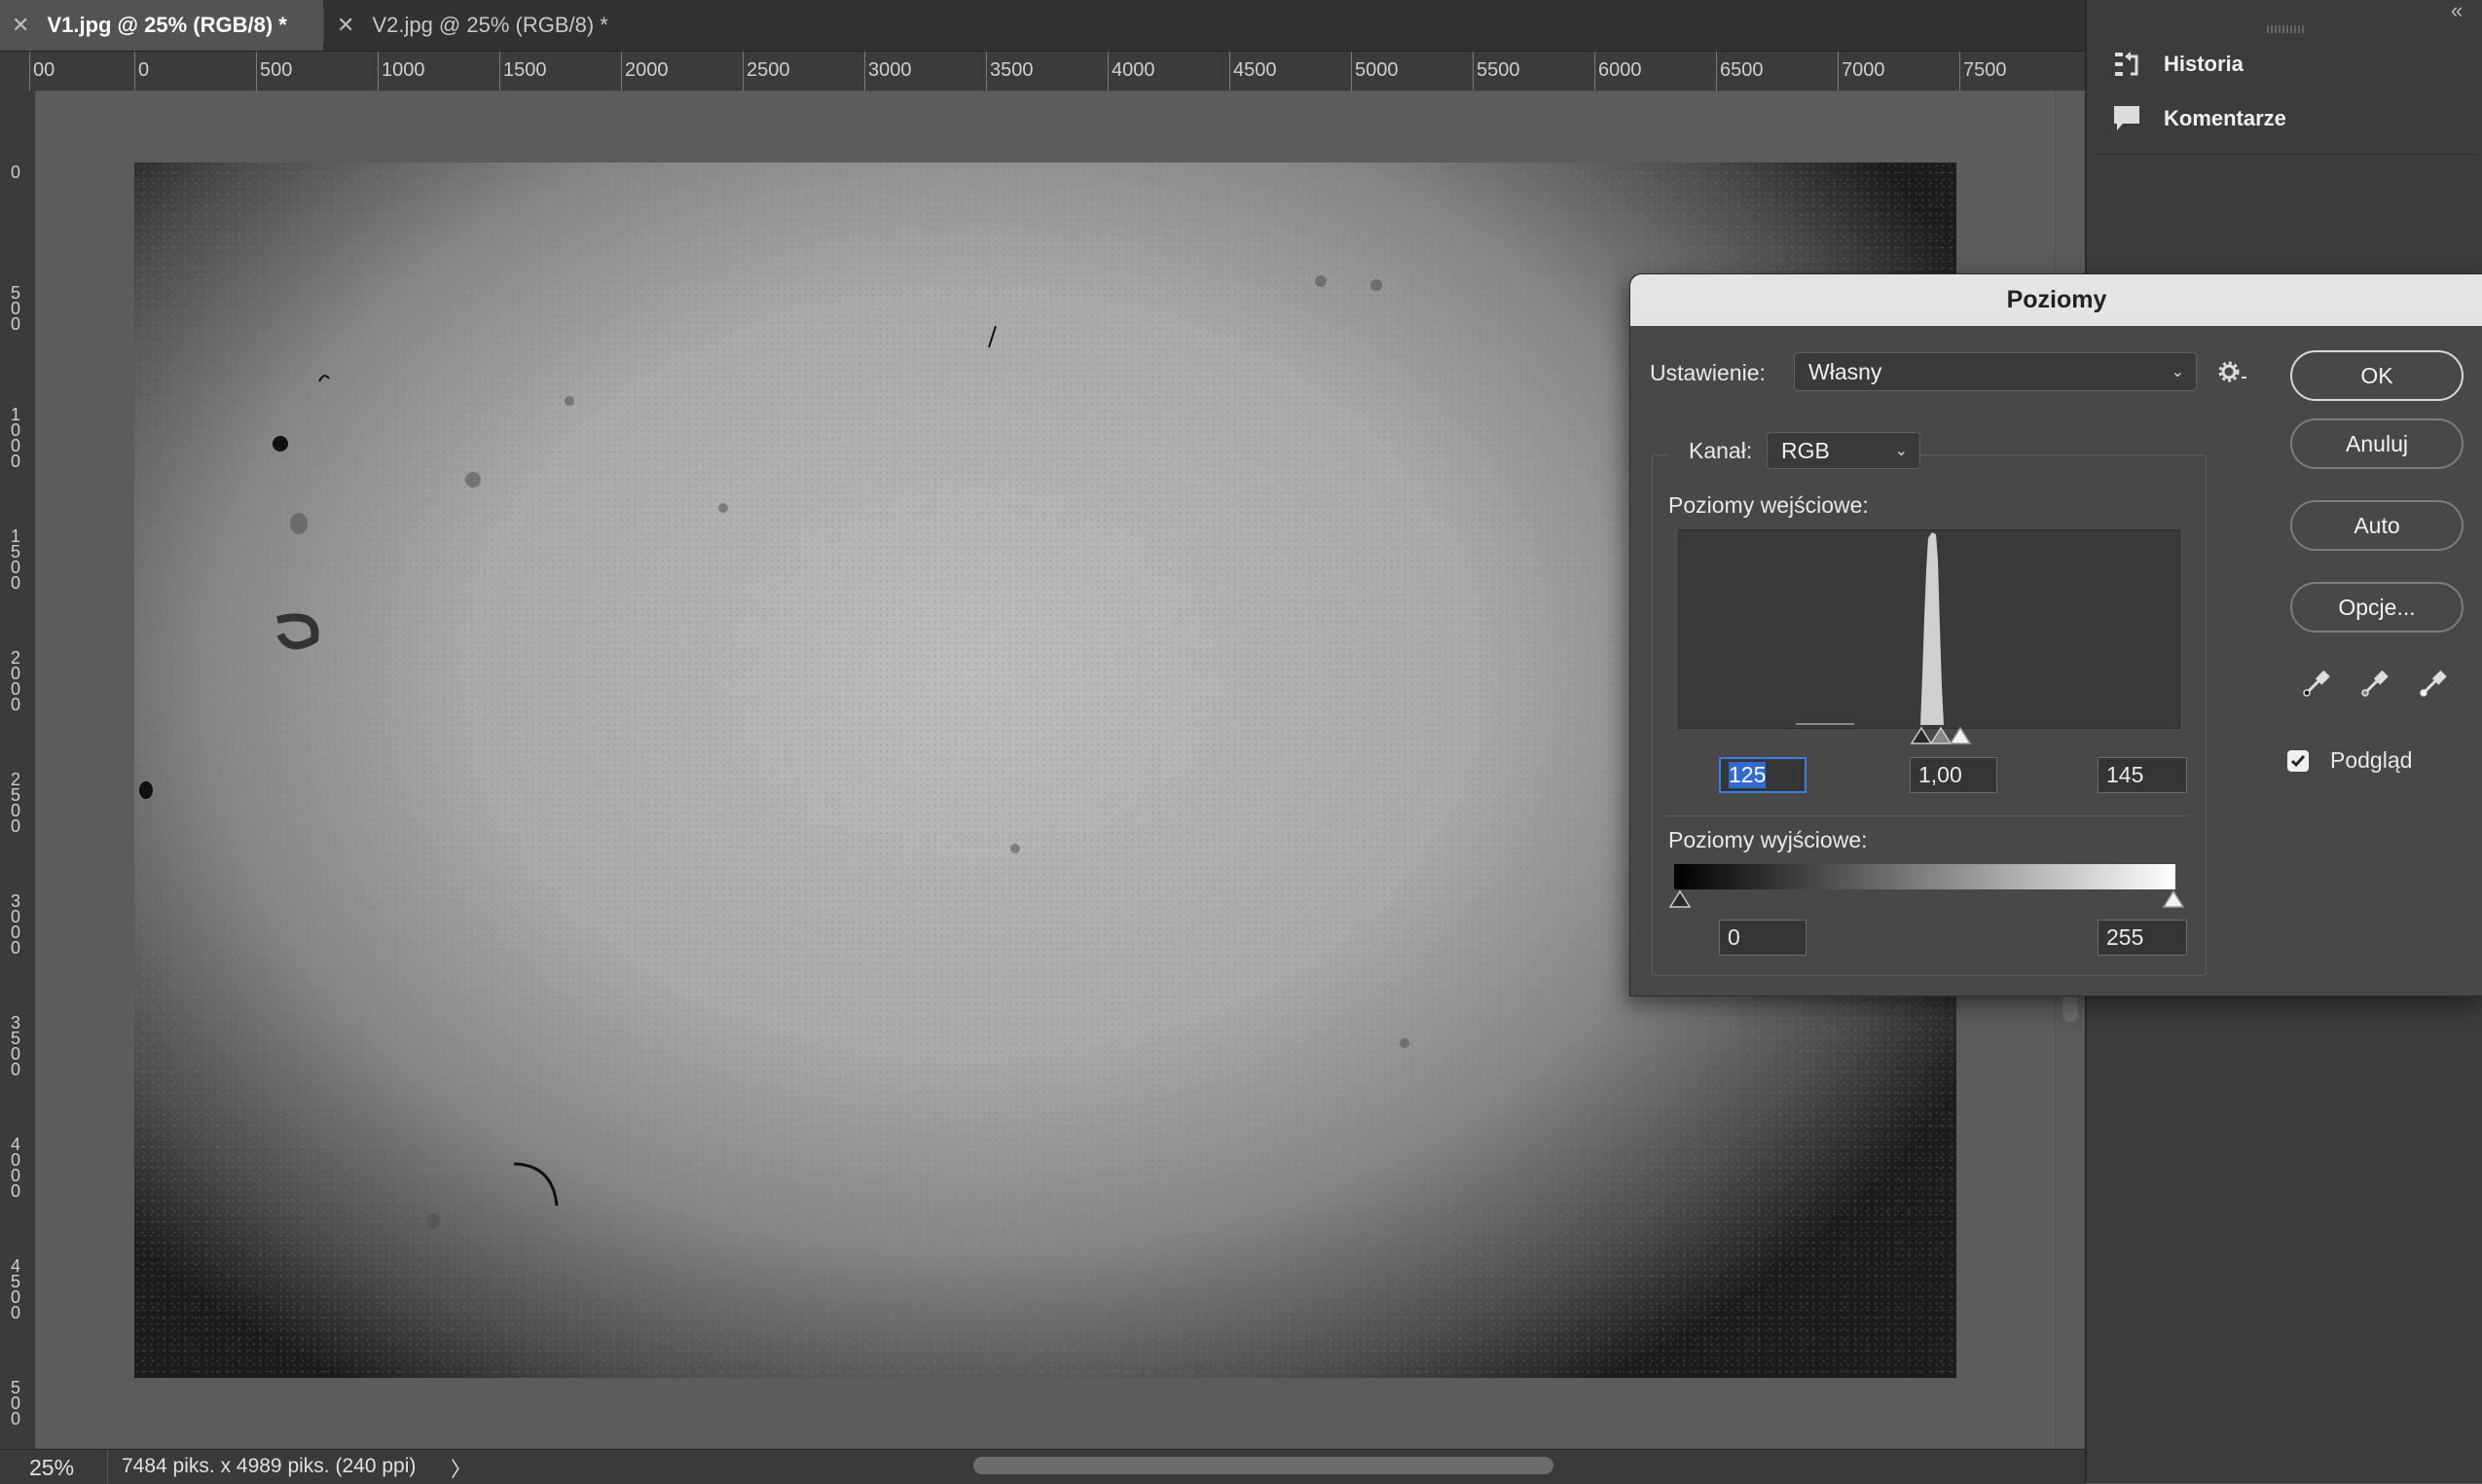 The image size is (2482, 1484). I want to click on input-black-field: 125, so click(1763, 775).